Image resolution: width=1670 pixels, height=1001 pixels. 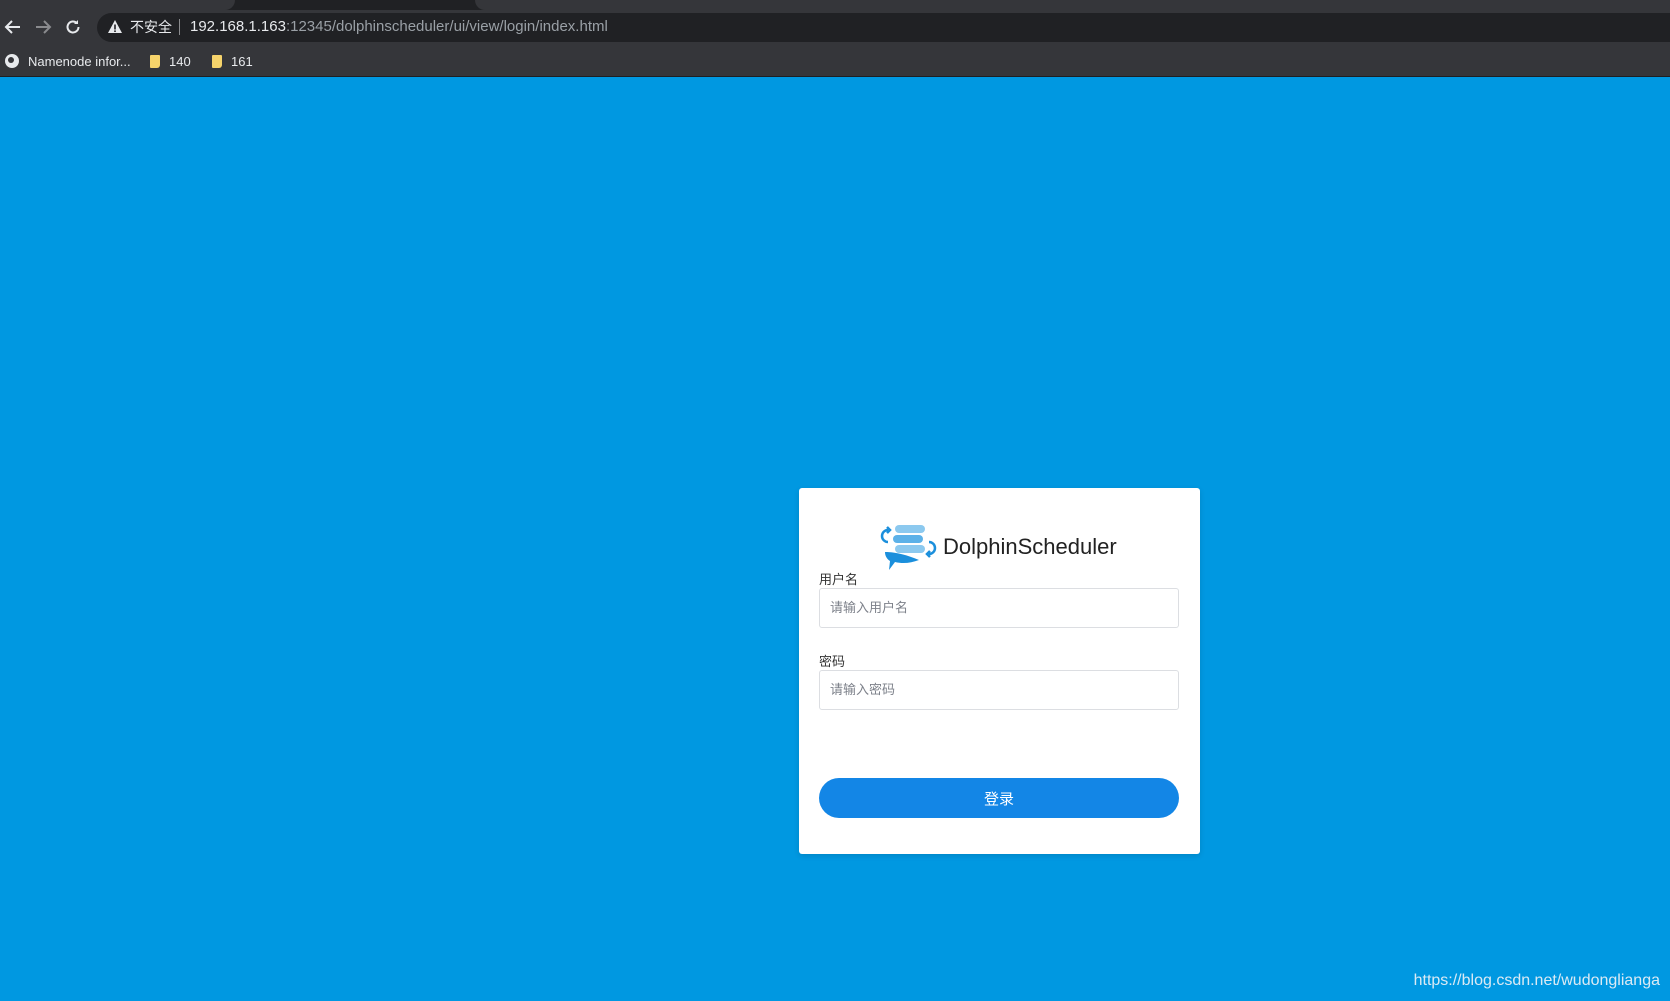 I want to click on reload-icon, so click(x=73, y=27).